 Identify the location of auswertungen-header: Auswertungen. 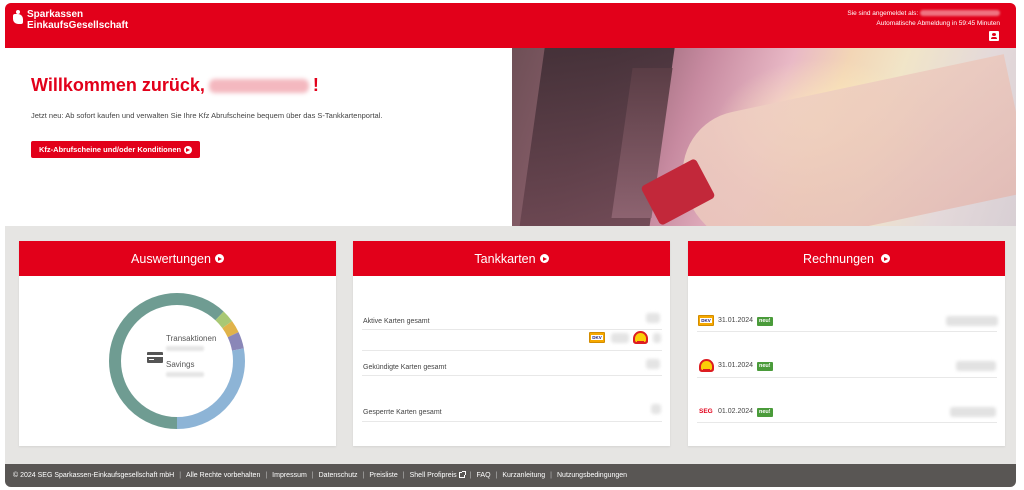
(177, 258).